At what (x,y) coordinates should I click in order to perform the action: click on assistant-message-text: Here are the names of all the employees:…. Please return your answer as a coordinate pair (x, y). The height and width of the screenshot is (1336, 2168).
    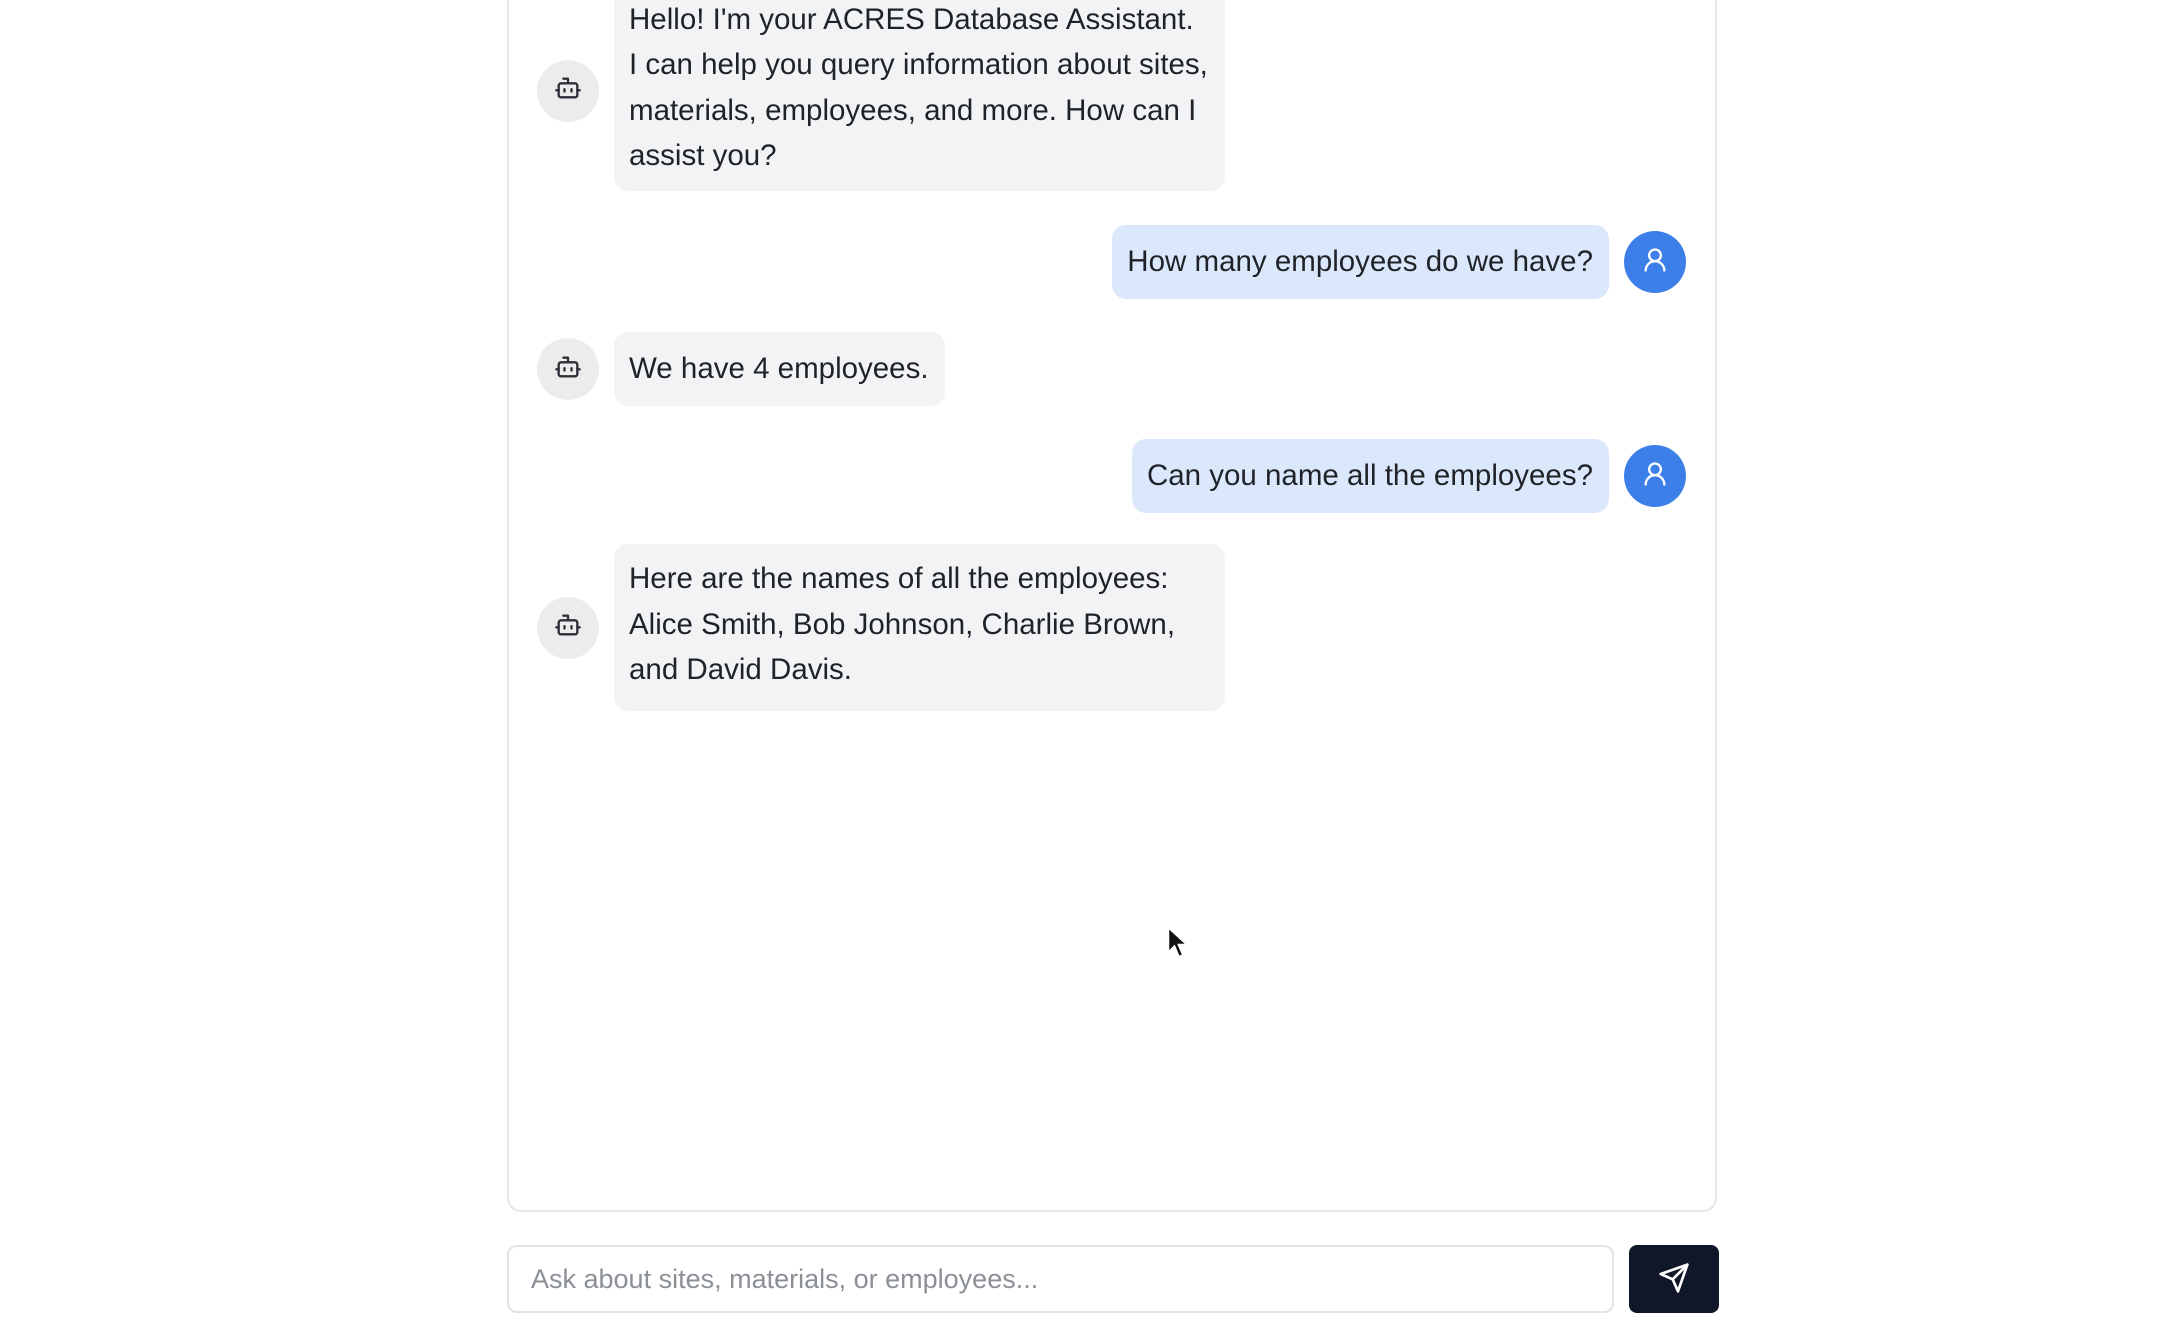
    Looking at the image, I should click on (919, 627).